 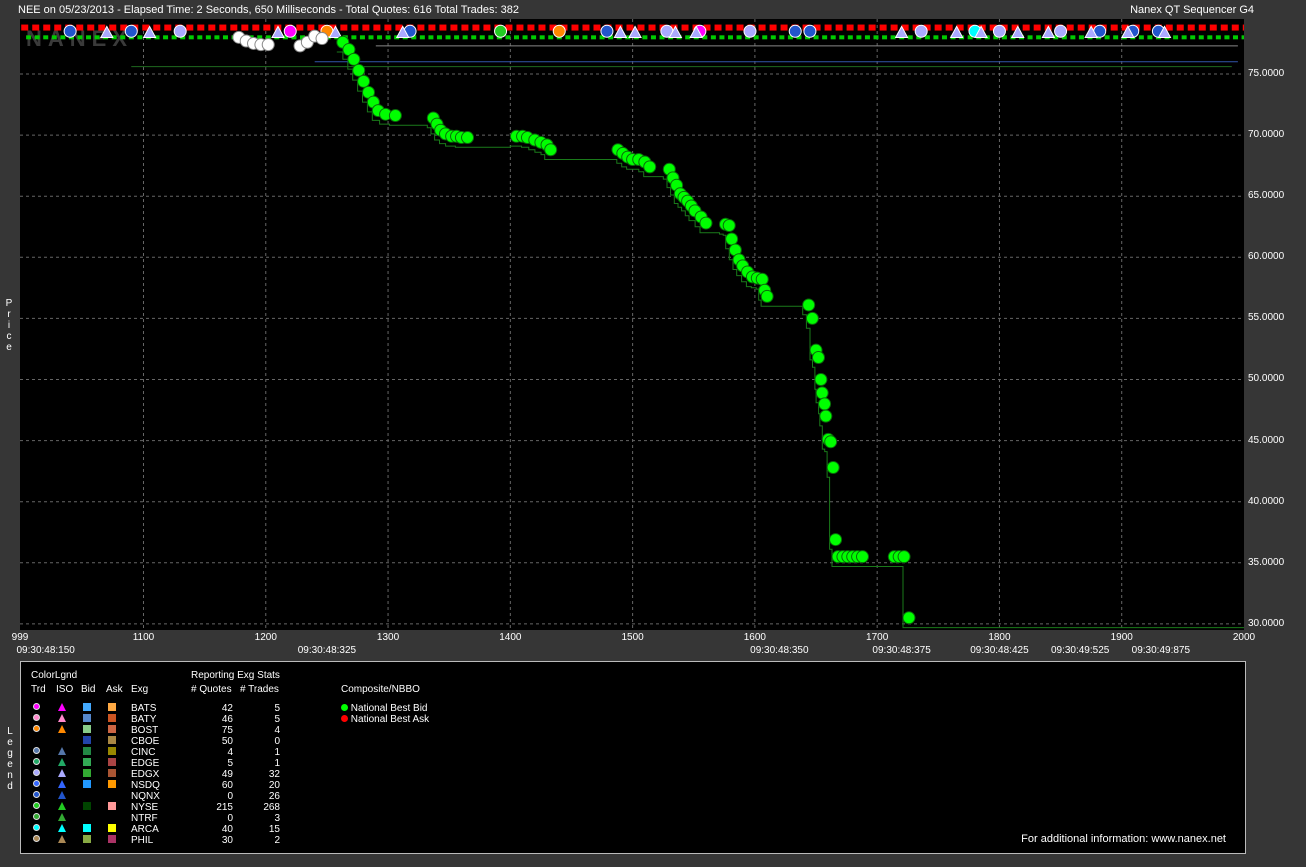 What do you see at coordinates (227, 840) in the screenshot?
I see `quote-count: 30` at bounding box center [227, 840].